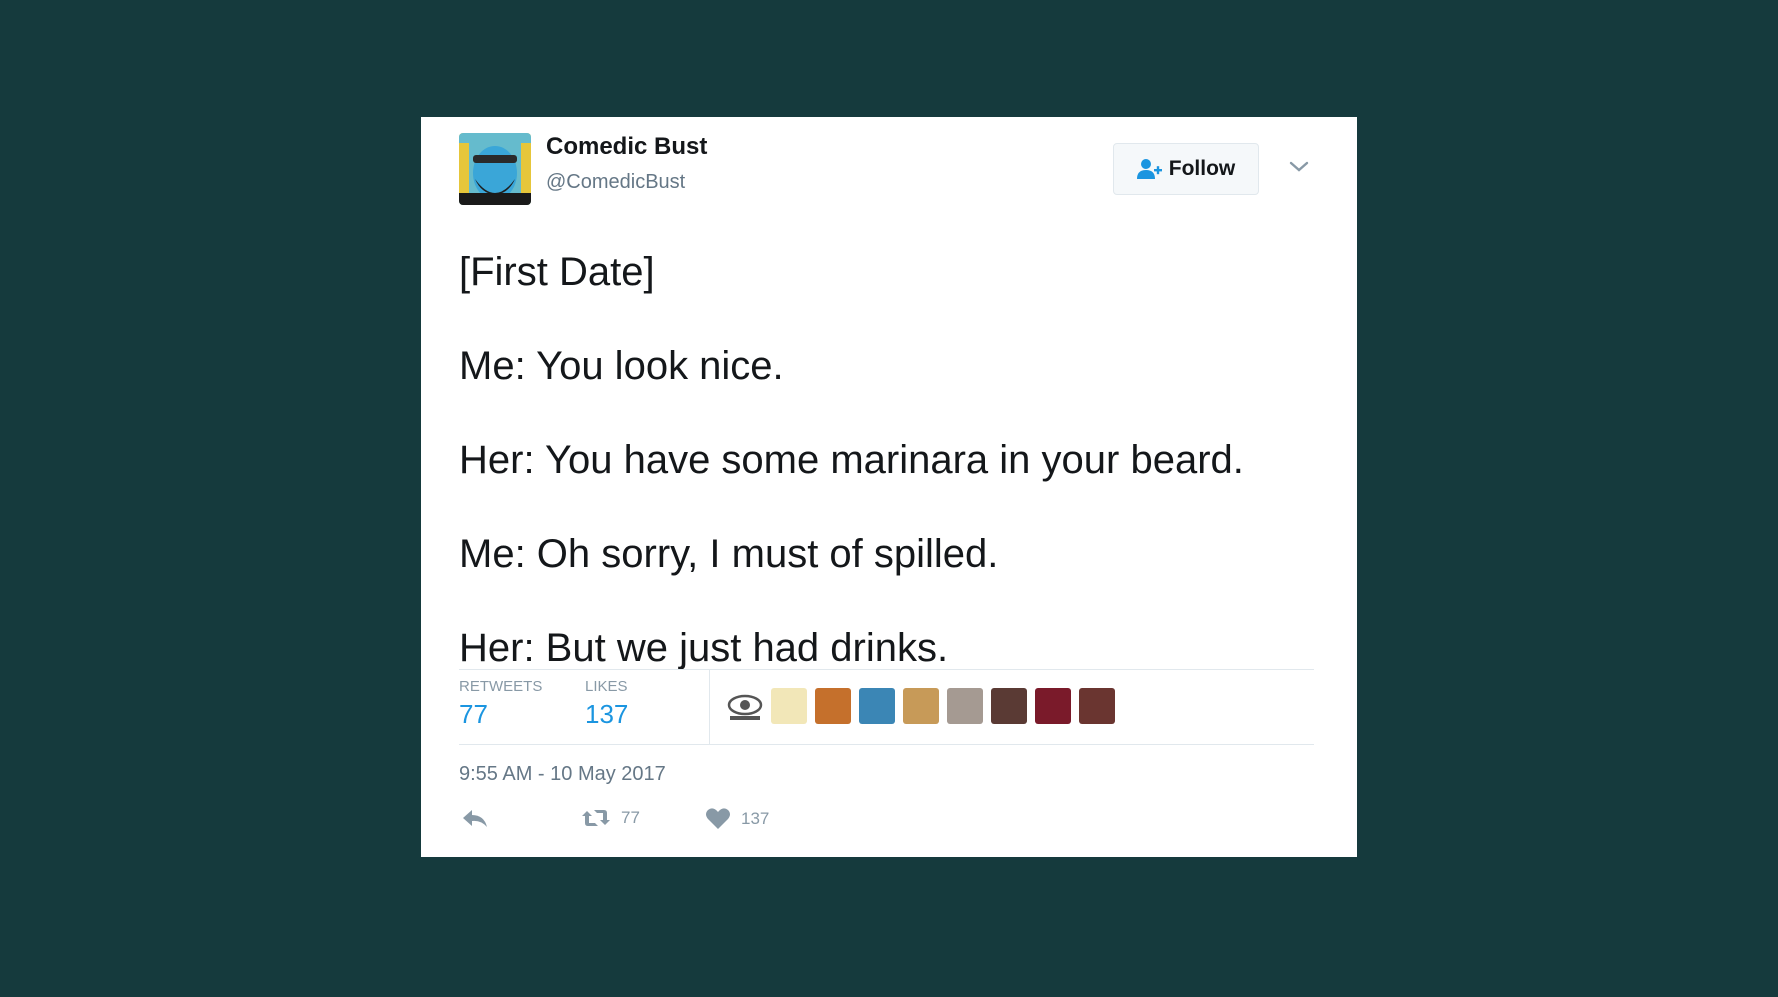 The width and height of the screenshot is (1778, 997). I want to click on tweet-stats: RETWEETS 77 LIKES 137, so click(886, 707).